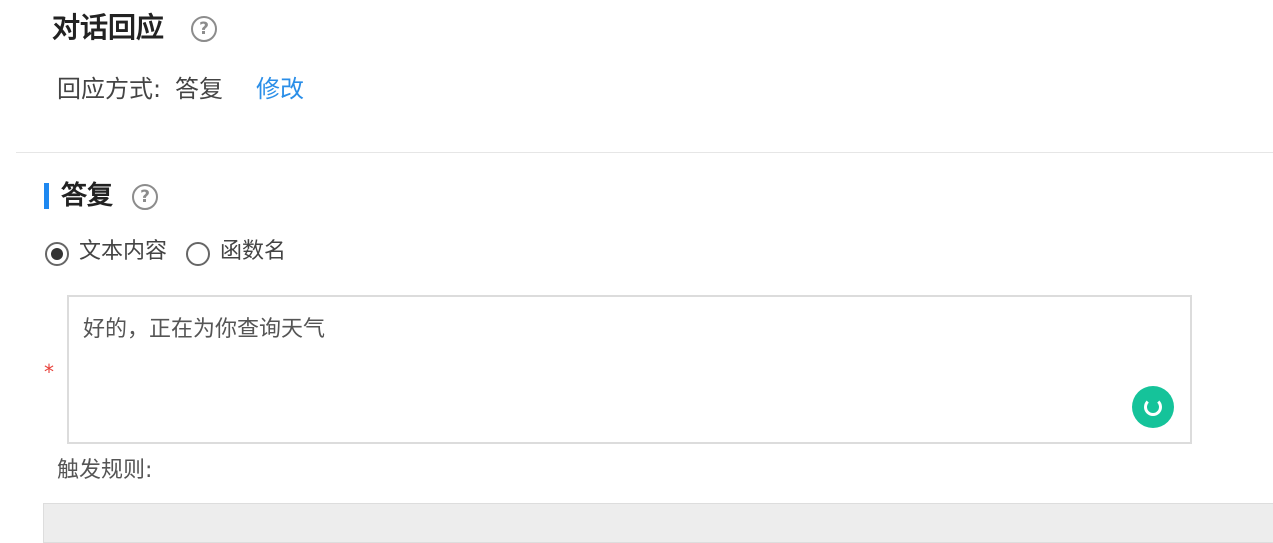  Describe the element at coordinates (198, 254) in the screenshot. I see `radio-function-name` at that location.